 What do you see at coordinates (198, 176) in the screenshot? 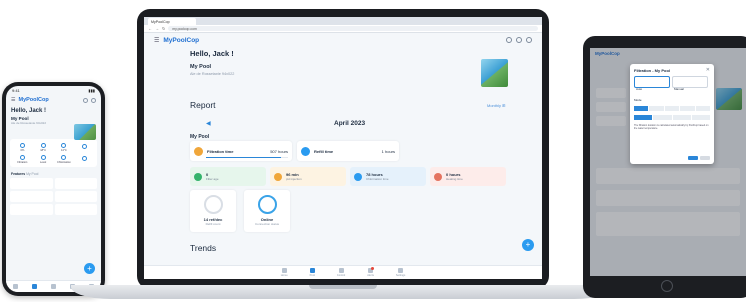
I see `filter-icon` at bounding box center [198, 176].